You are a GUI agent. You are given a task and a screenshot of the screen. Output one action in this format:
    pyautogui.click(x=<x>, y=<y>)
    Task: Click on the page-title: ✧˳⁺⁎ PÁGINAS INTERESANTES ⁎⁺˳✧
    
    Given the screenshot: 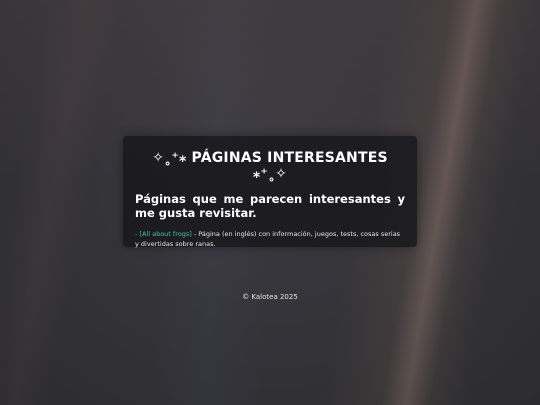 What is the action you would take?
    pyautogui.click(x=270, y=166)
    